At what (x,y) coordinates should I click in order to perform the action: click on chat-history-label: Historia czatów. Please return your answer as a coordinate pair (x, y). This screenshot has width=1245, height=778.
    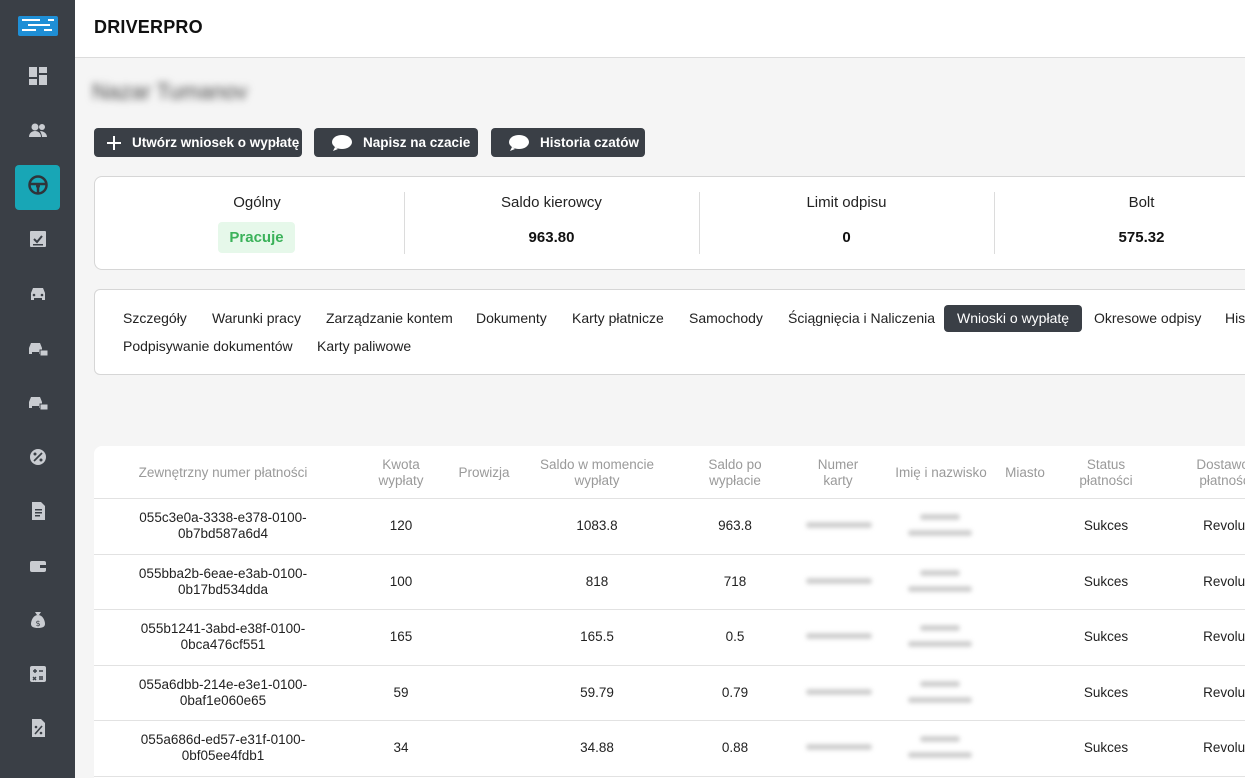
    Looking at the image, I should click on (590, 142).